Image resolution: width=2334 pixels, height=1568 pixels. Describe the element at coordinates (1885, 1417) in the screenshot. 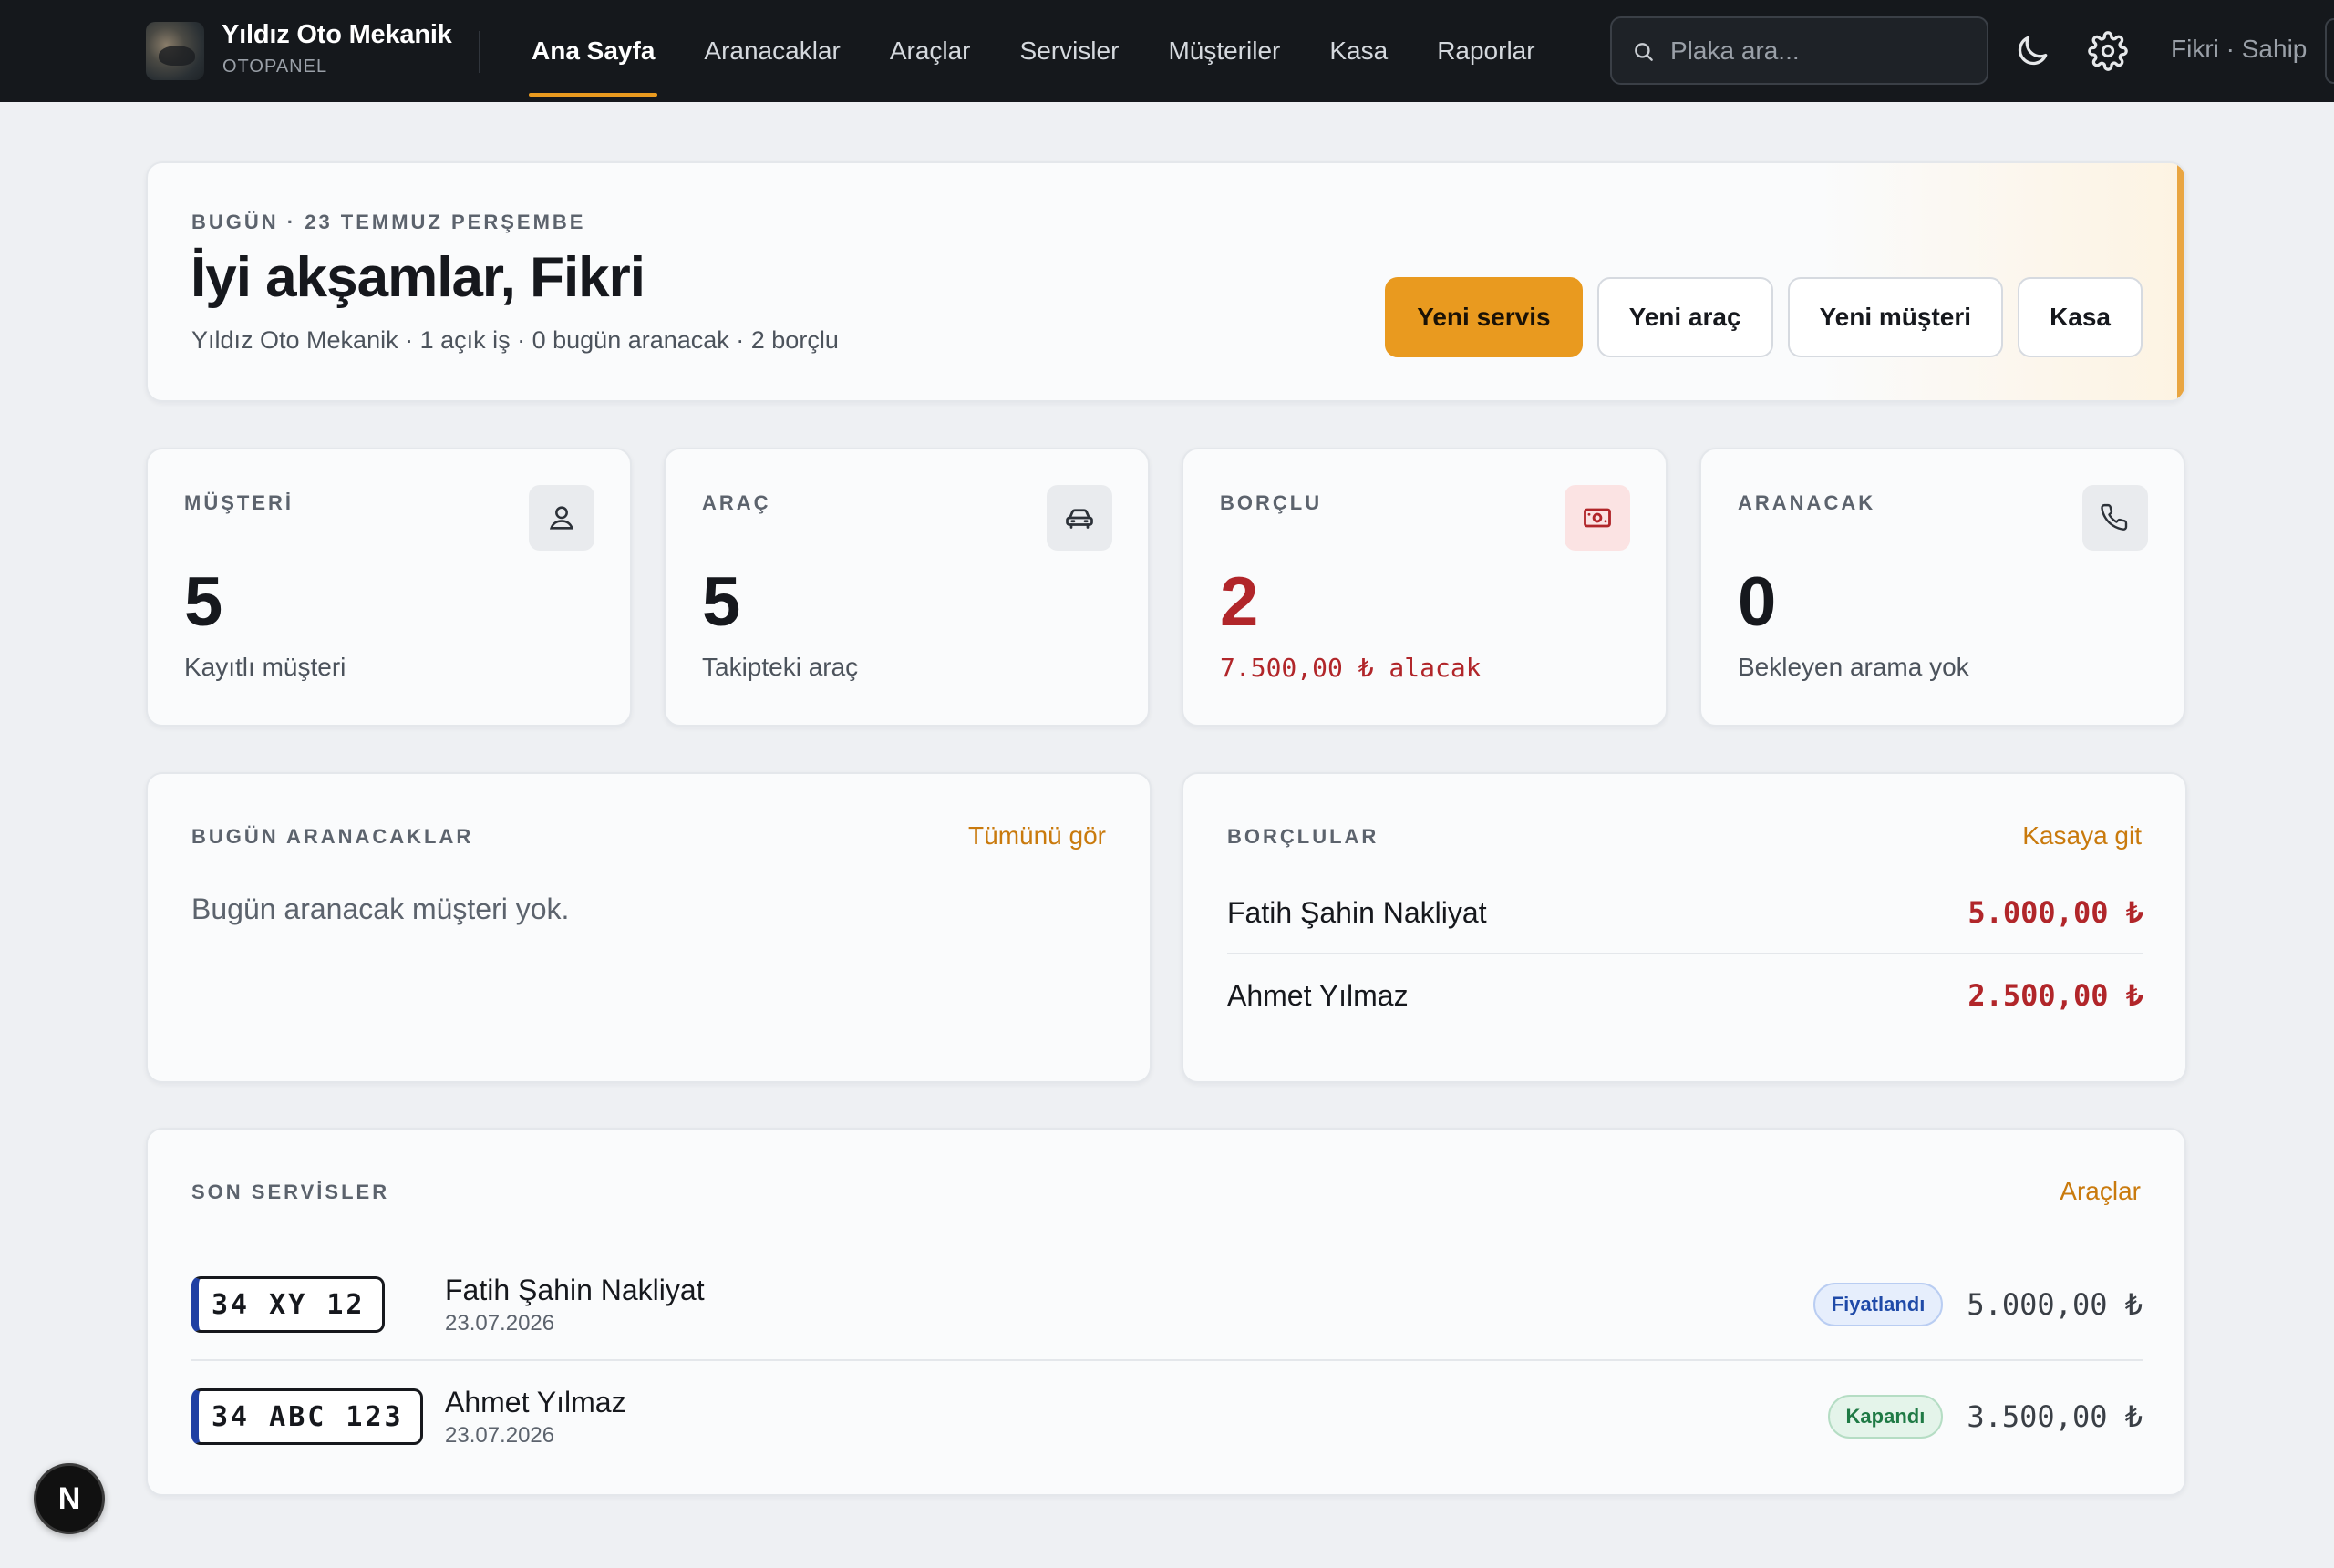

I see `status-badge: Kapandı` at that location.